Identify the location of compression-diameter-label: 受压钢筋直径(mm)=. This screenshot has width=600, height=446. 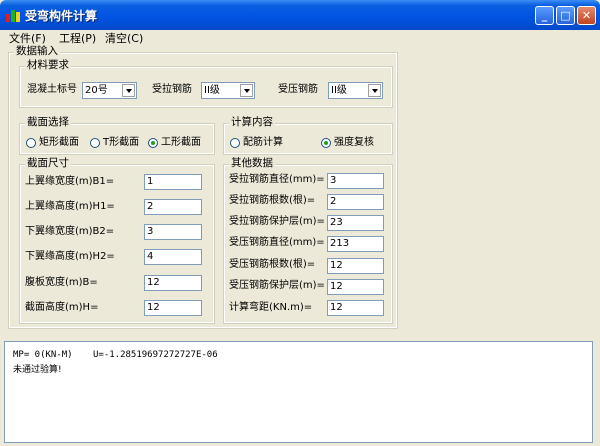
(277, 242).